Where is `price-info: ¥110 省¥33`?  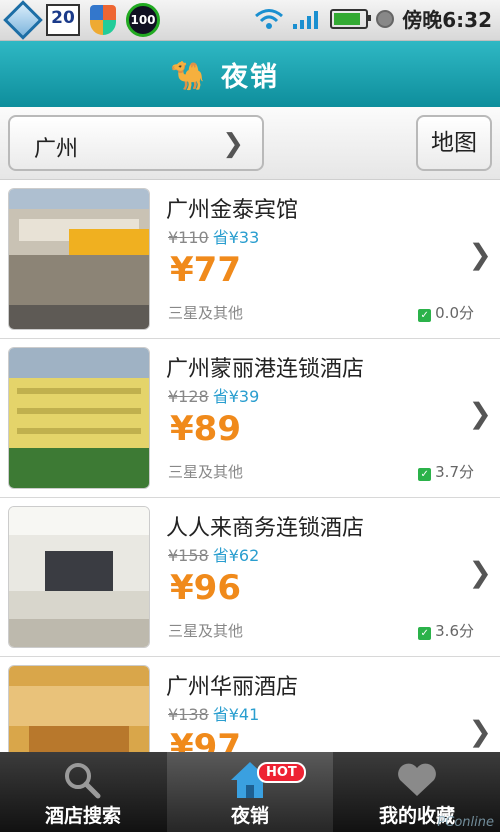
price-info: ¥110 省¥33 is located at coordinates (213, 236).